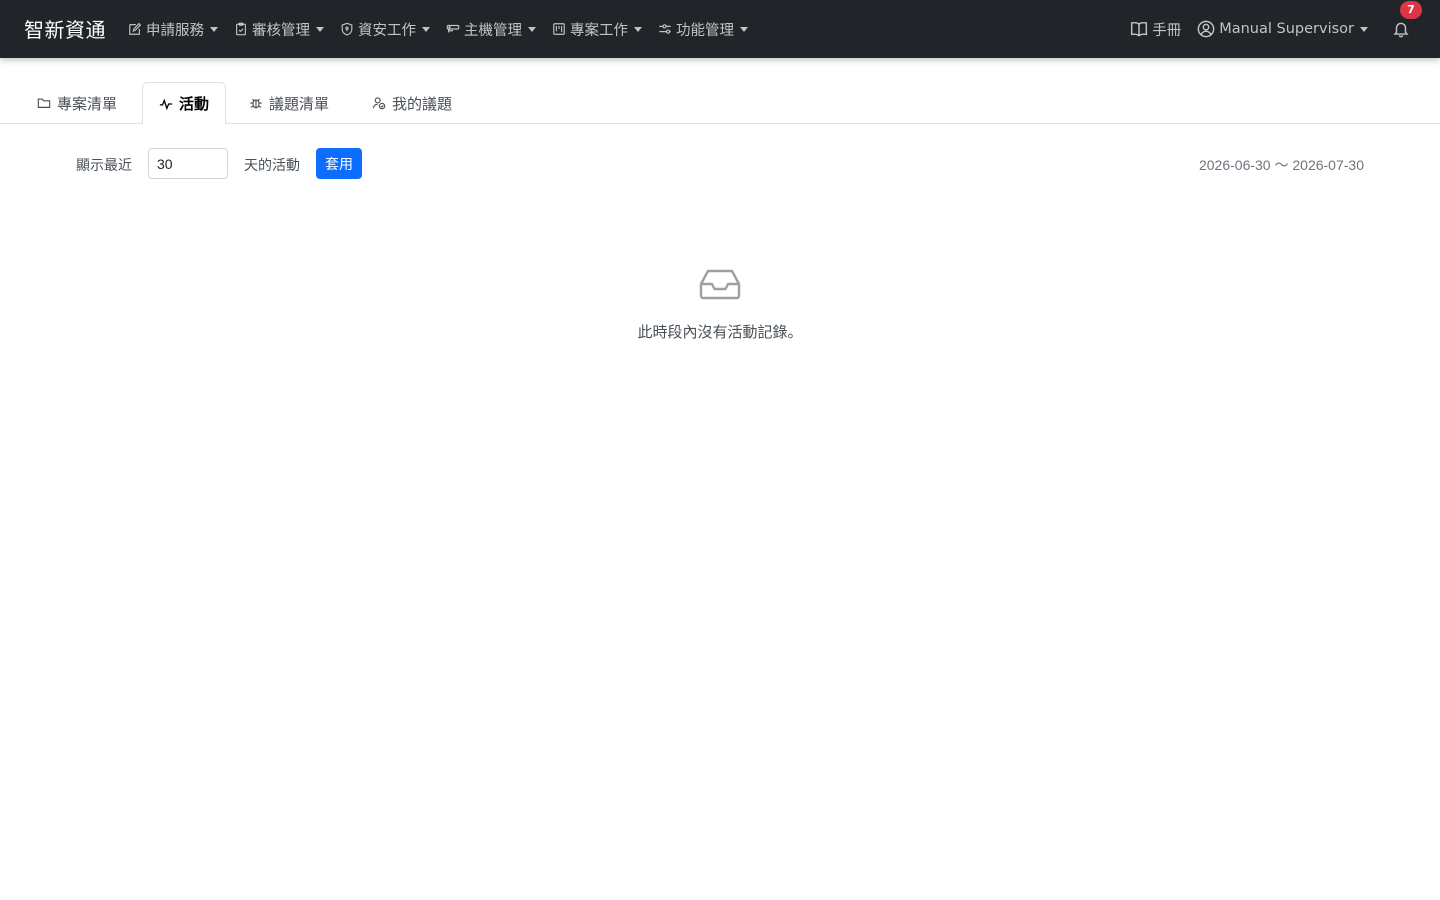 The image size is (1440, 900). I want to click on manual-label: 手冊, so click(1167, 30).